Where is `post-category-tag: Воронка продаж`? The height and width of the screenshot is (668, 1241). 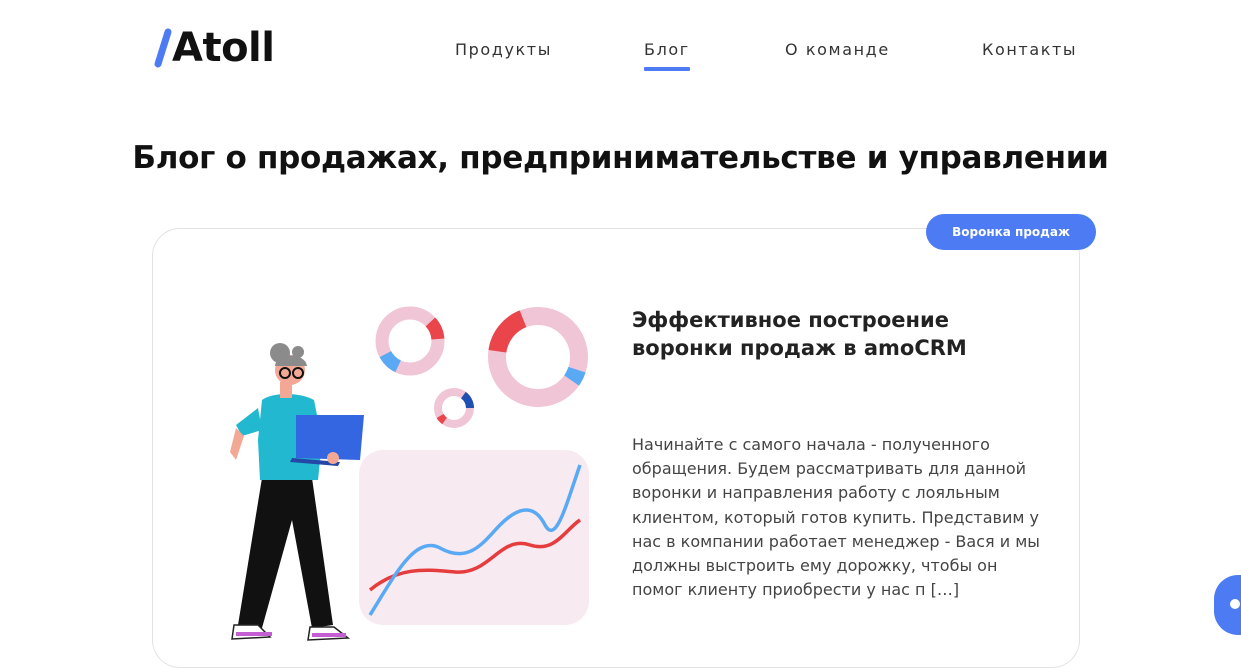 post-category-tag: Воронка продаж is located at coordinates (1011, 232).